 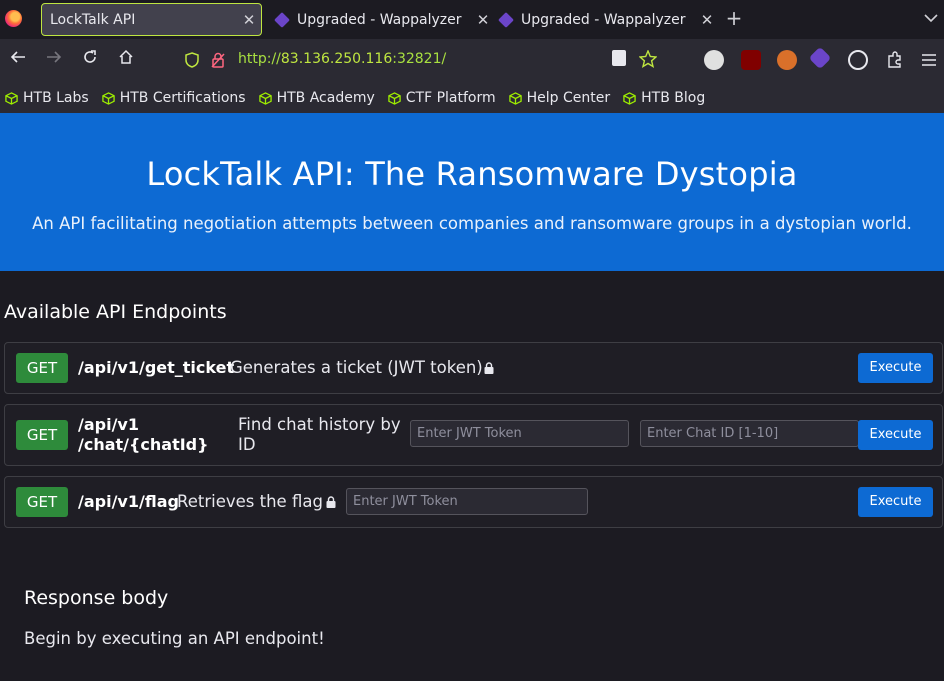 What do you see at coordinates (174, 638) in the screenshot?
I see `response-body: Begin by executing an API endpoint!` at bounding box center [174, 638].